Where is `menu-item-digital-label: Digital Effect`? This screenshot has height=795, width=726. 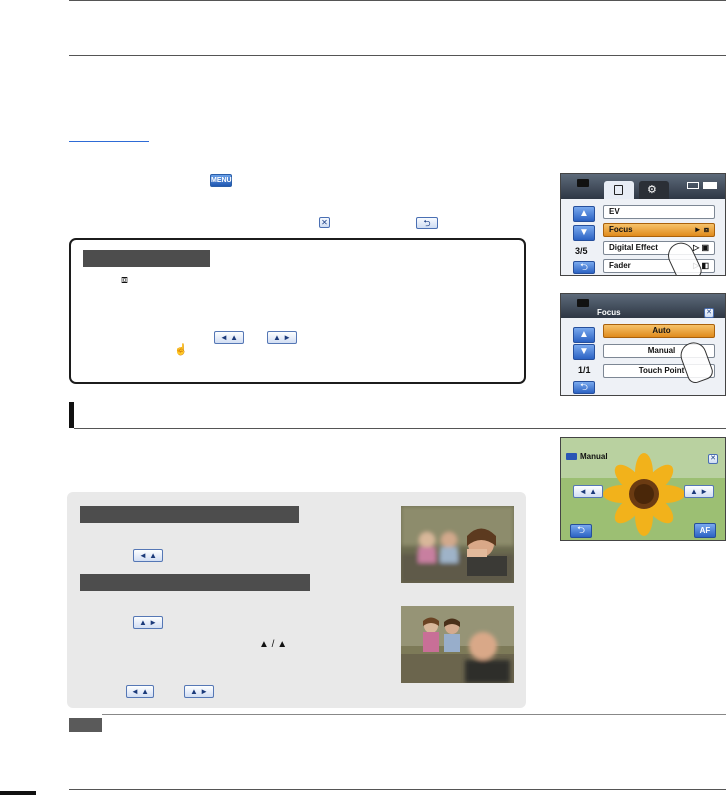 menu-item-digital-label: Digital Effect is located at coordinates (633, 247).